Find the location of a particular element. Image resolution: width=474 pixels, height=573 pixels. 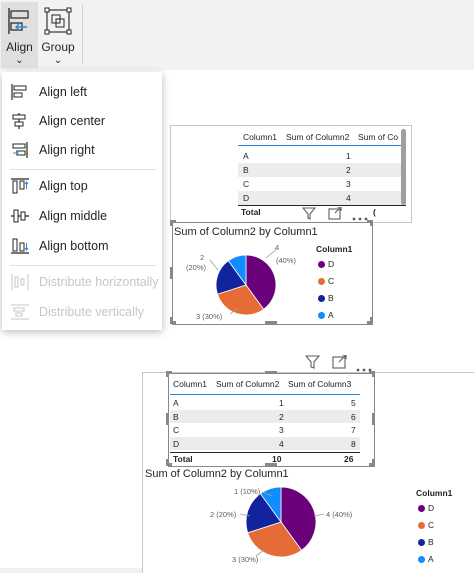

menu-item-align-middle: Align middle is located at coordinates (82, 216).